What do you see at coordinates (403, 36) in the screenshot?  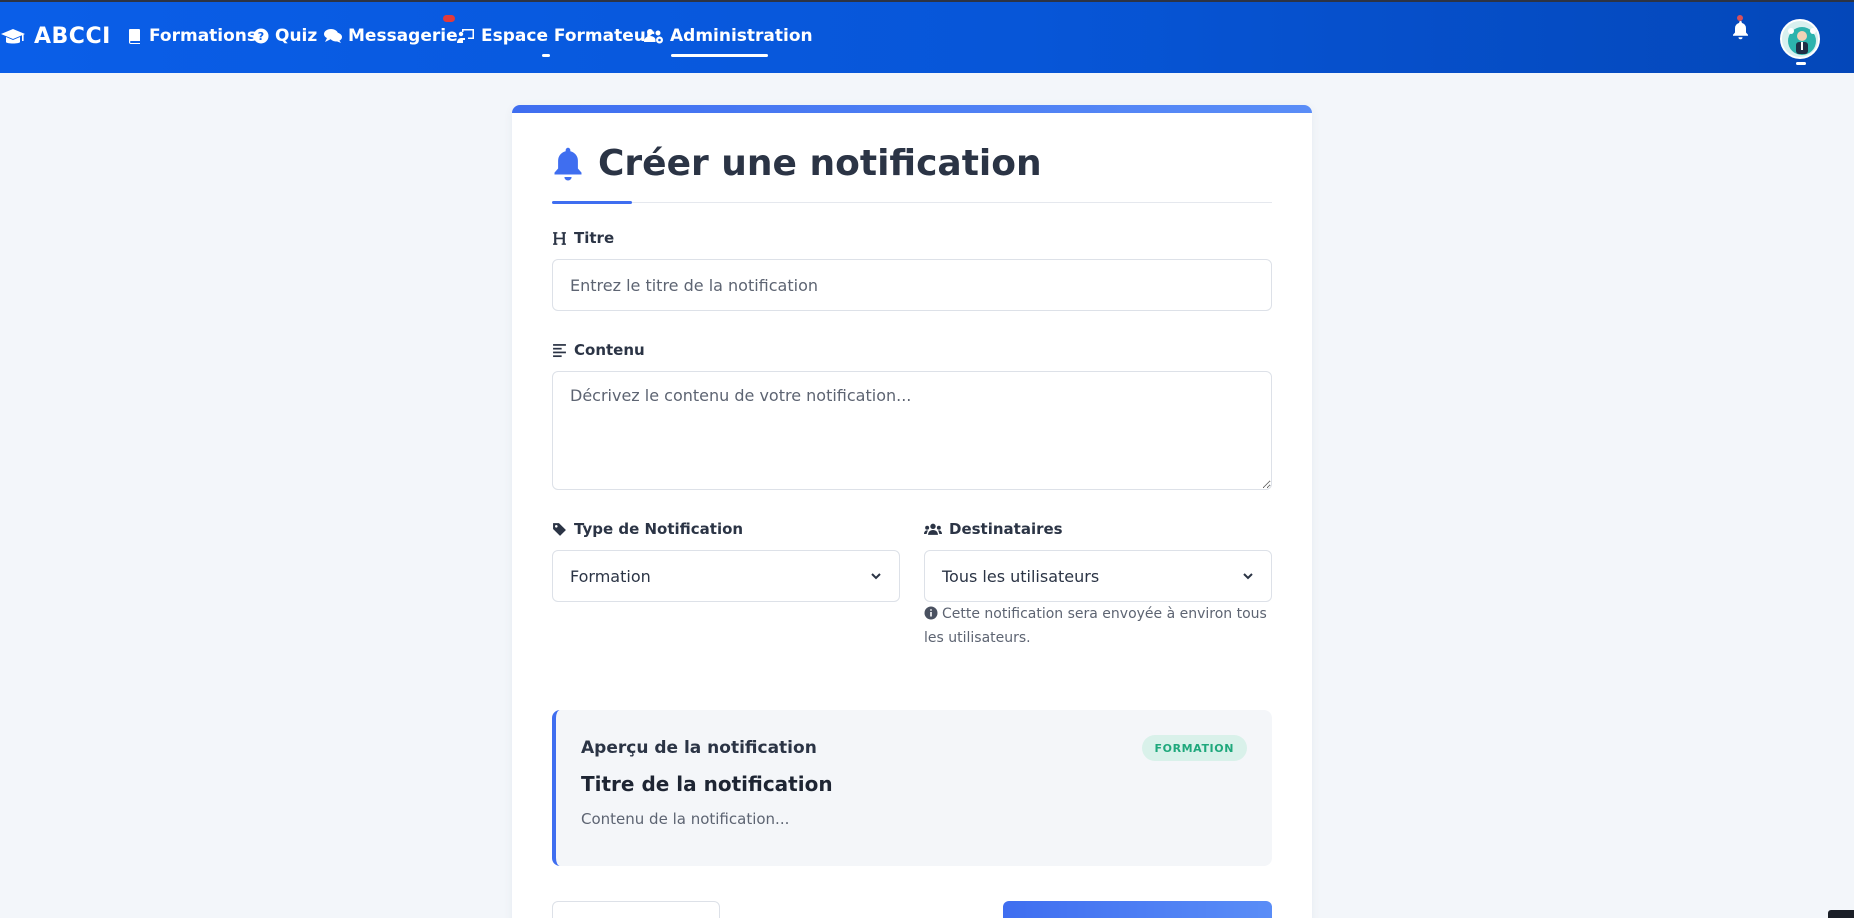 I see `nav-label-messagerie: Messagerie` at bounding box center [403, 36].